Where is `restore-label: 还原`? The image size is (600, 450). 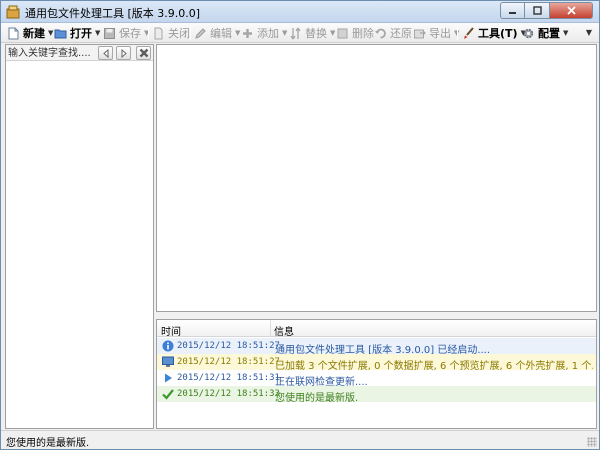 restore-label: 还原 is located at coordinates (401, 33).